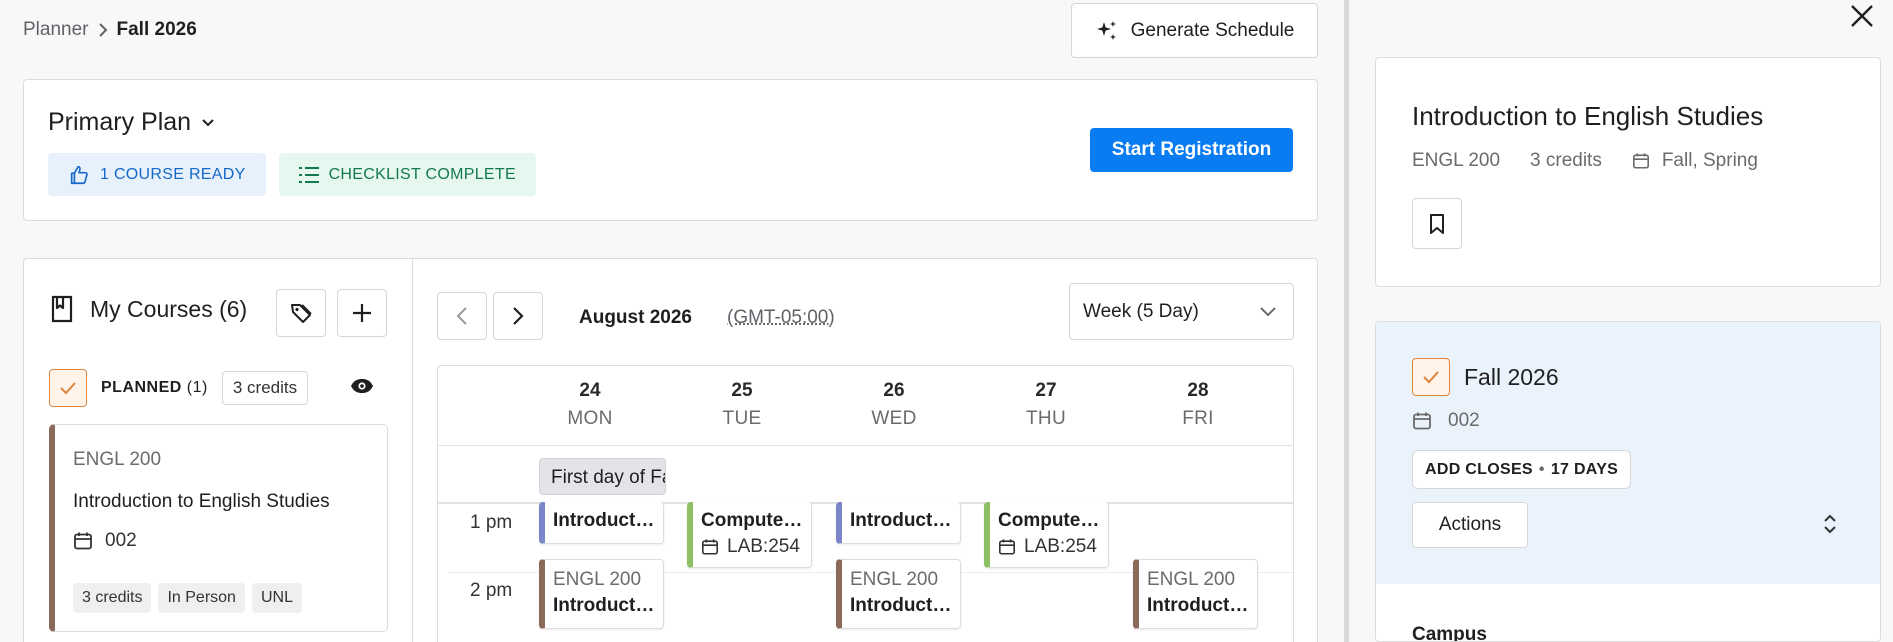  What do you see at coordinates (1141, 311) in the screenshot?
I see `view-select-value: Week (5 Day)` at bounding box center [1141, 311].